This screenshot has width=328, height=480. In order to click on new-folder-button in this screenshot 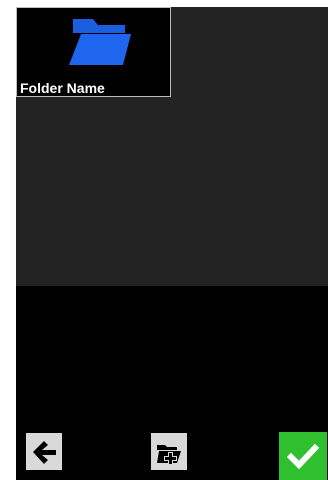, I will do `click(169, 451)`.